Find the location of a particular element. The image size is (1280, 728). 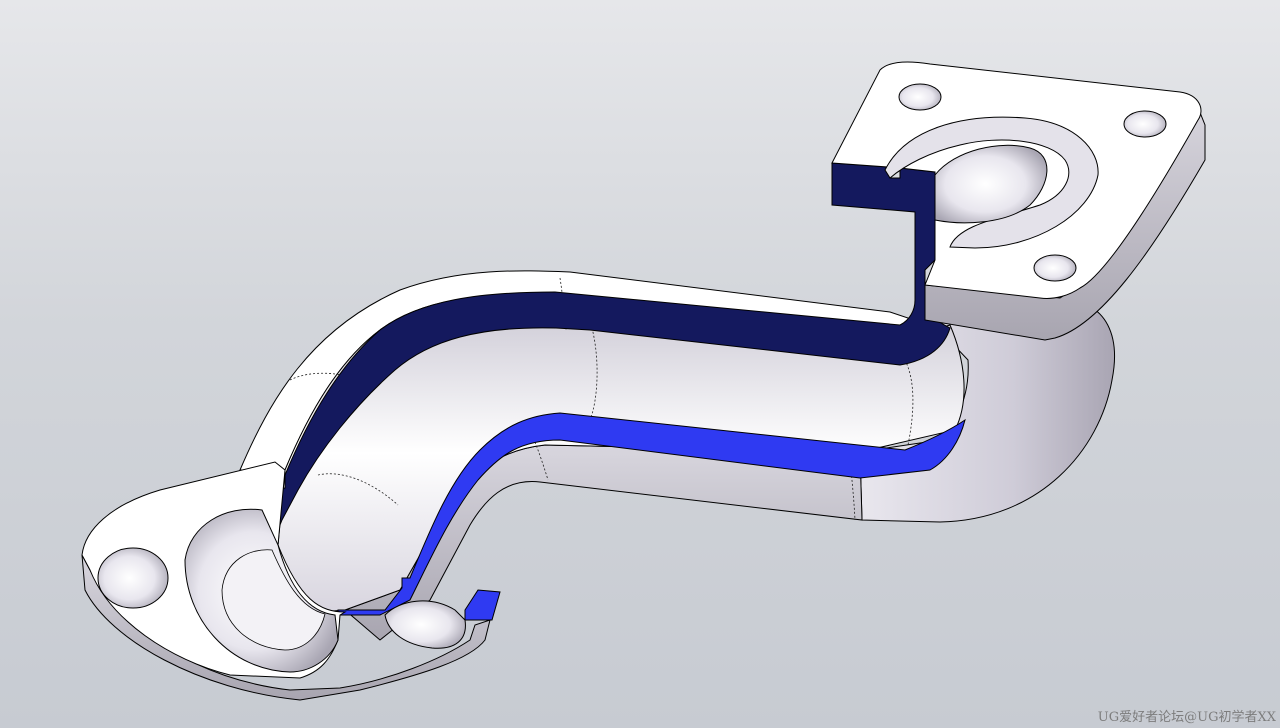

section-face-tab is located at coordinates (482, 605).